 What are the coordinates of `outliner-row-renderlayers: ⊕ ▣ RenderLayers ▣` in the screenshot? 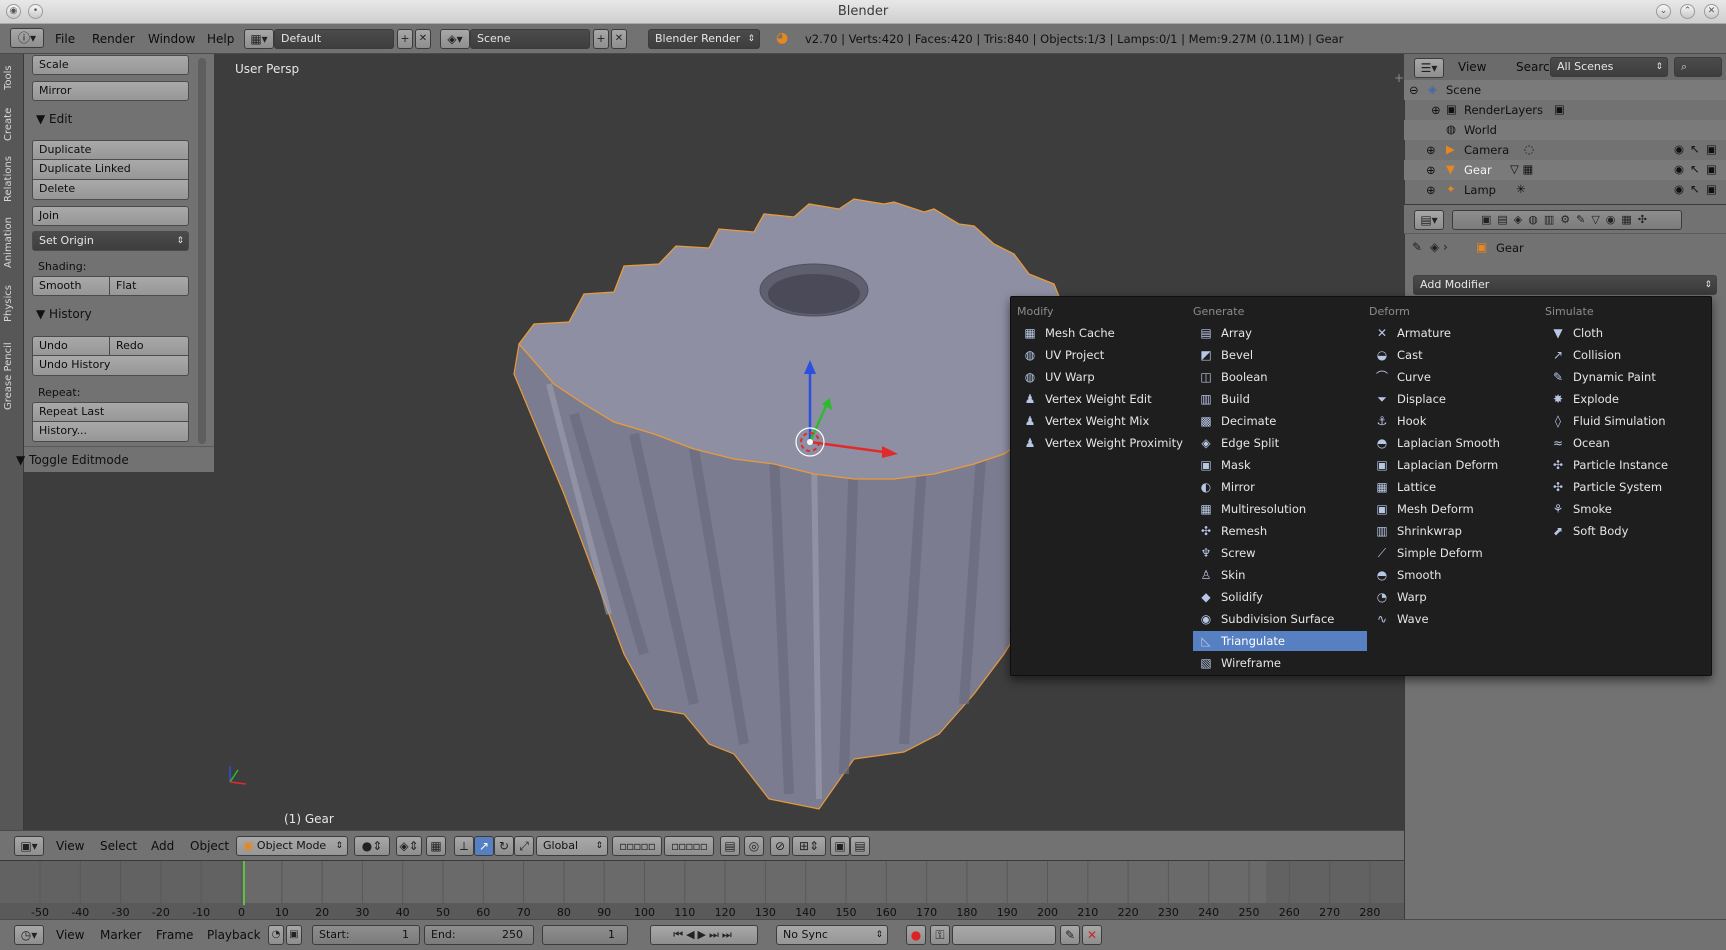 It's located at (1565, 110).